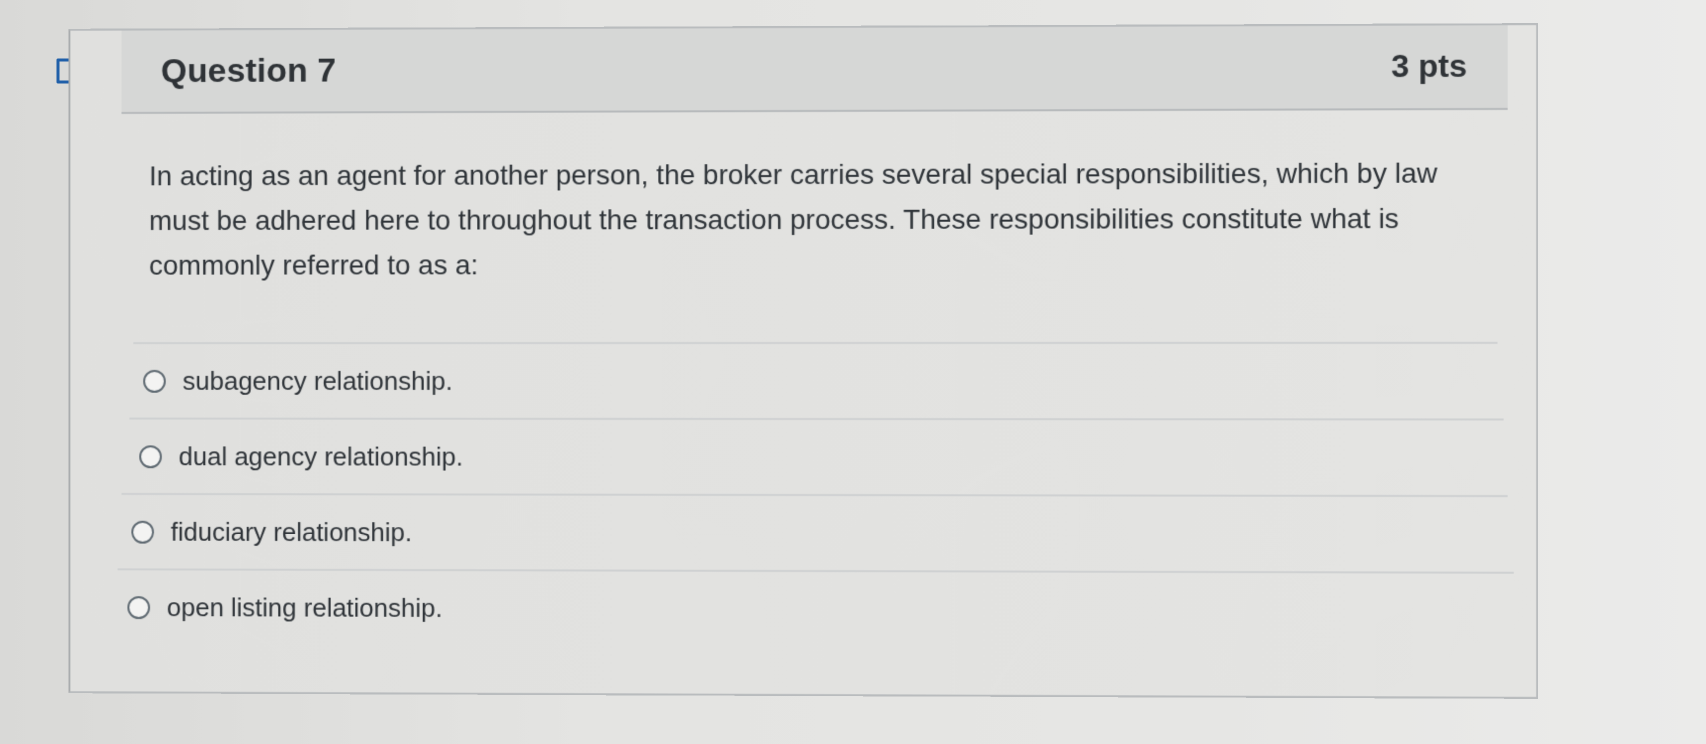 The height and width of the screenshot is (744, 1706). What do you see at coordinates (815, 380) in the screenshot?
I see `answer-option-subagency: subagency relationship.` at bounding box center [815, 380].